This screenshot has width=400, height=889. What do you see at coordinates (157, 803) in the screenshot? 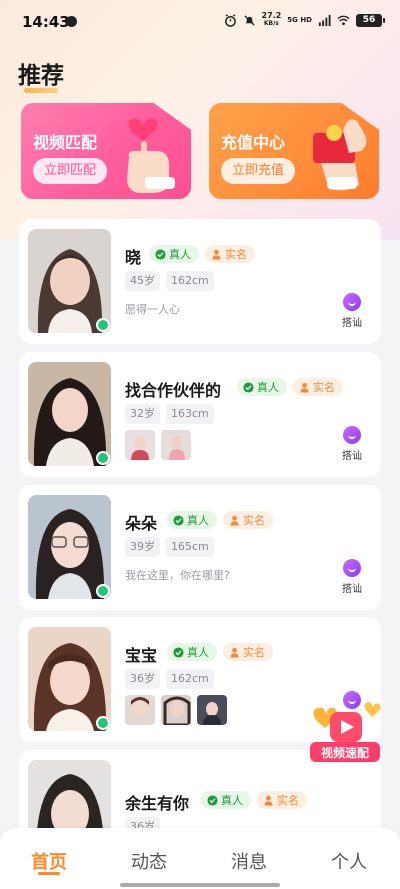
I see `user-name: 余生有你` at bounding box center [157, 803].